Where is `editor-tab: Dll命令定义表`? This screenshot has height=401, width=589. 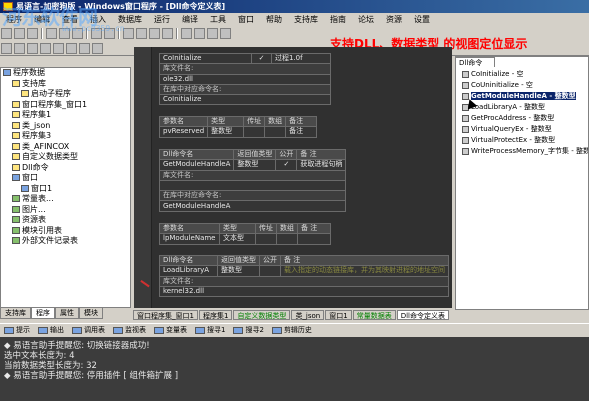
editor-tab: Dll命令定义表 is located at coordinates (422, 315).